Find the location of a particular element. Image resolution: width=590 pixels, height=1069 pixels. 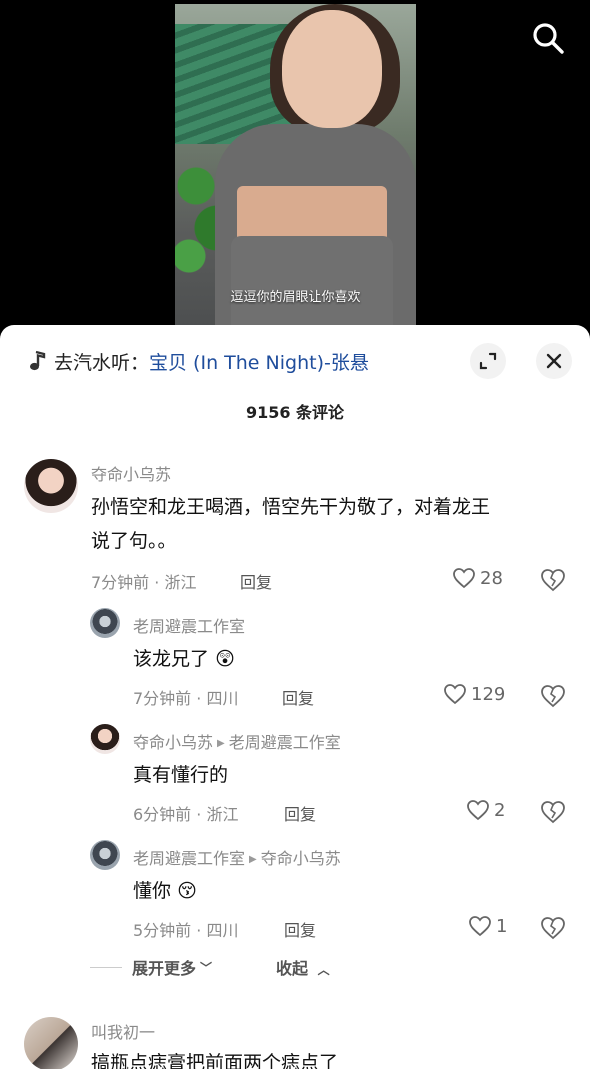

chevron-up-icon: ︿ is located at coordinates (323, 970).